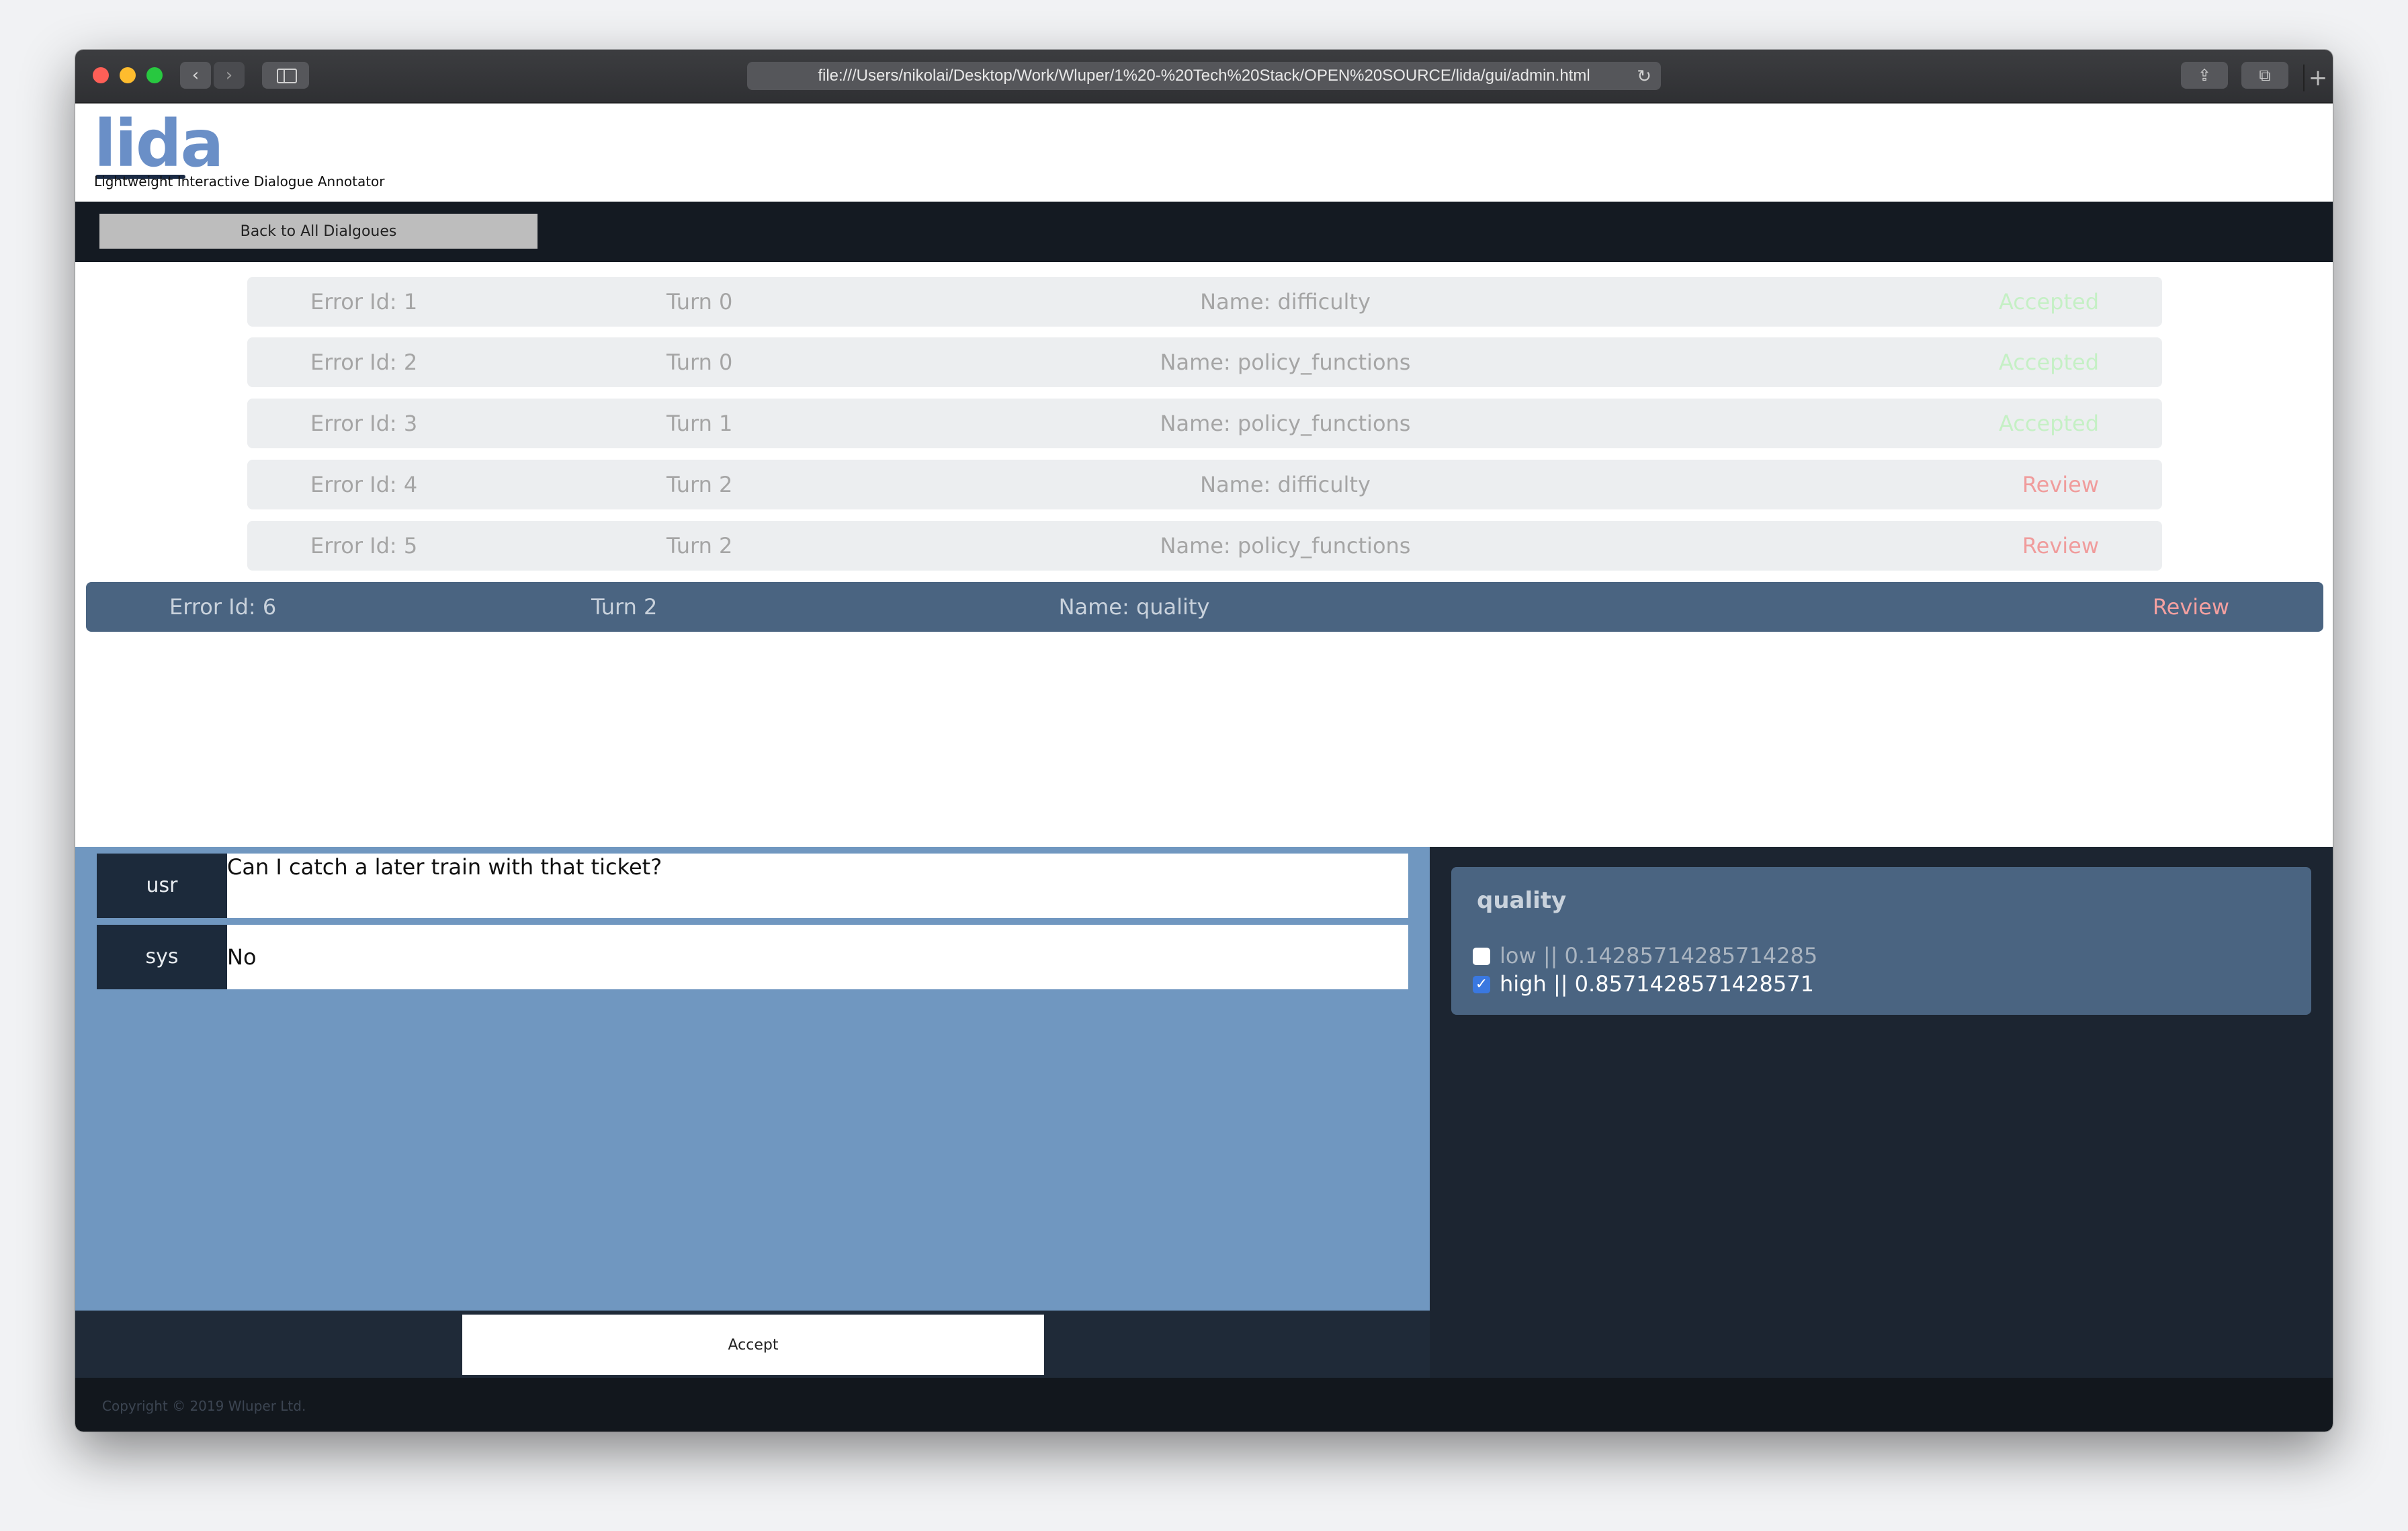 The width and height of the screenshot is (2408, 1531). What do you see at coordinates (2204, 76) in the screenshot?
I see `share-icon: ⇪` at bounding box center [2204, 76].